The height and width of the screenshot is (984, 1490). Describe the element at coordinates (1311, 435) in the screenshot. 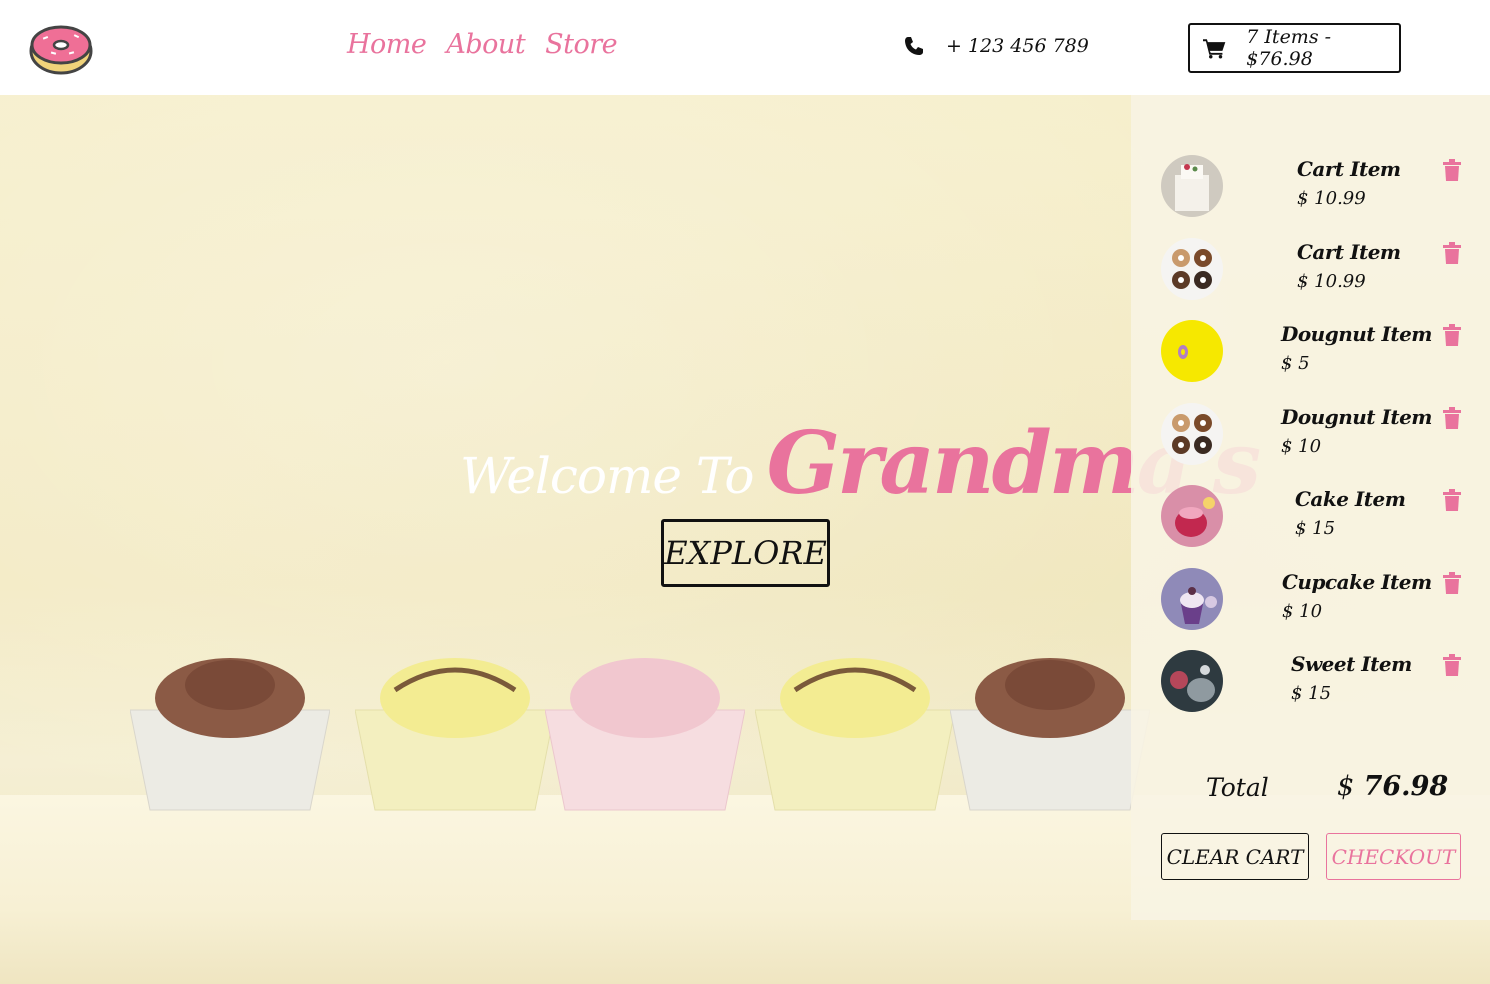

I see `cart-item: Dougnut Item $ 10` at that location.